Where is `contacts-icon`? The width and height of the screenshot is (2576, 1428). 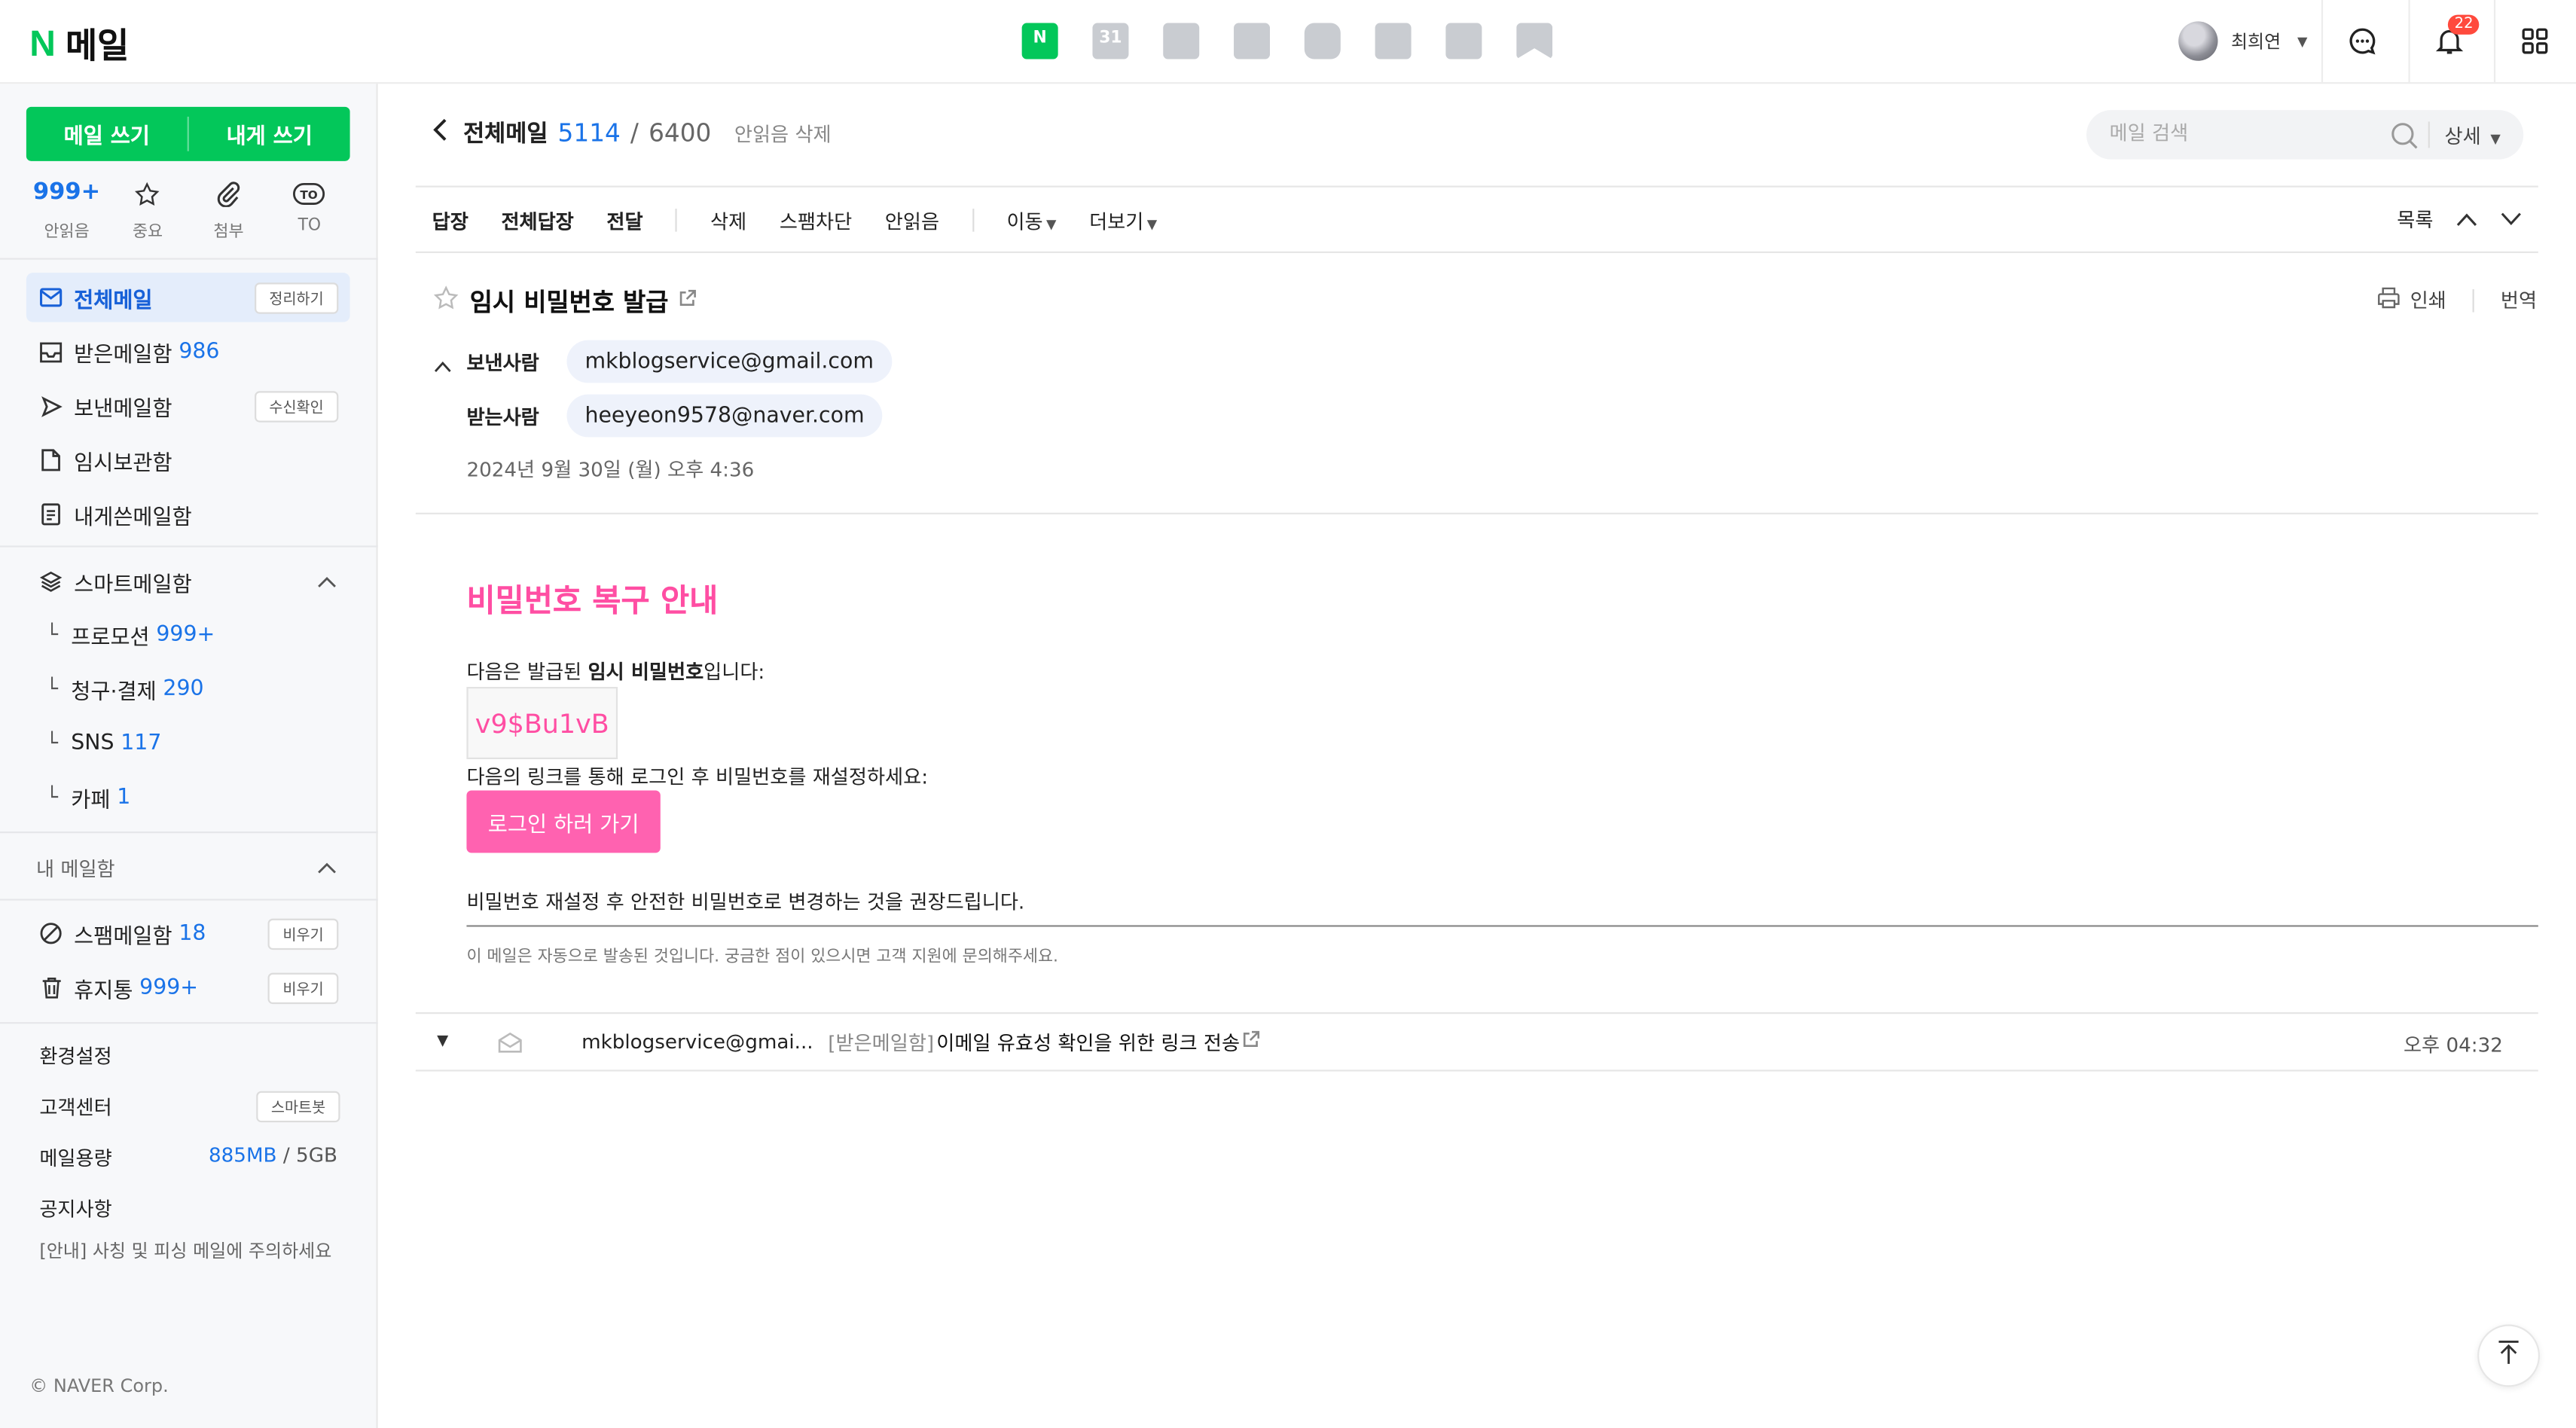
contacts-icon is located at coordinates (1252, 41).